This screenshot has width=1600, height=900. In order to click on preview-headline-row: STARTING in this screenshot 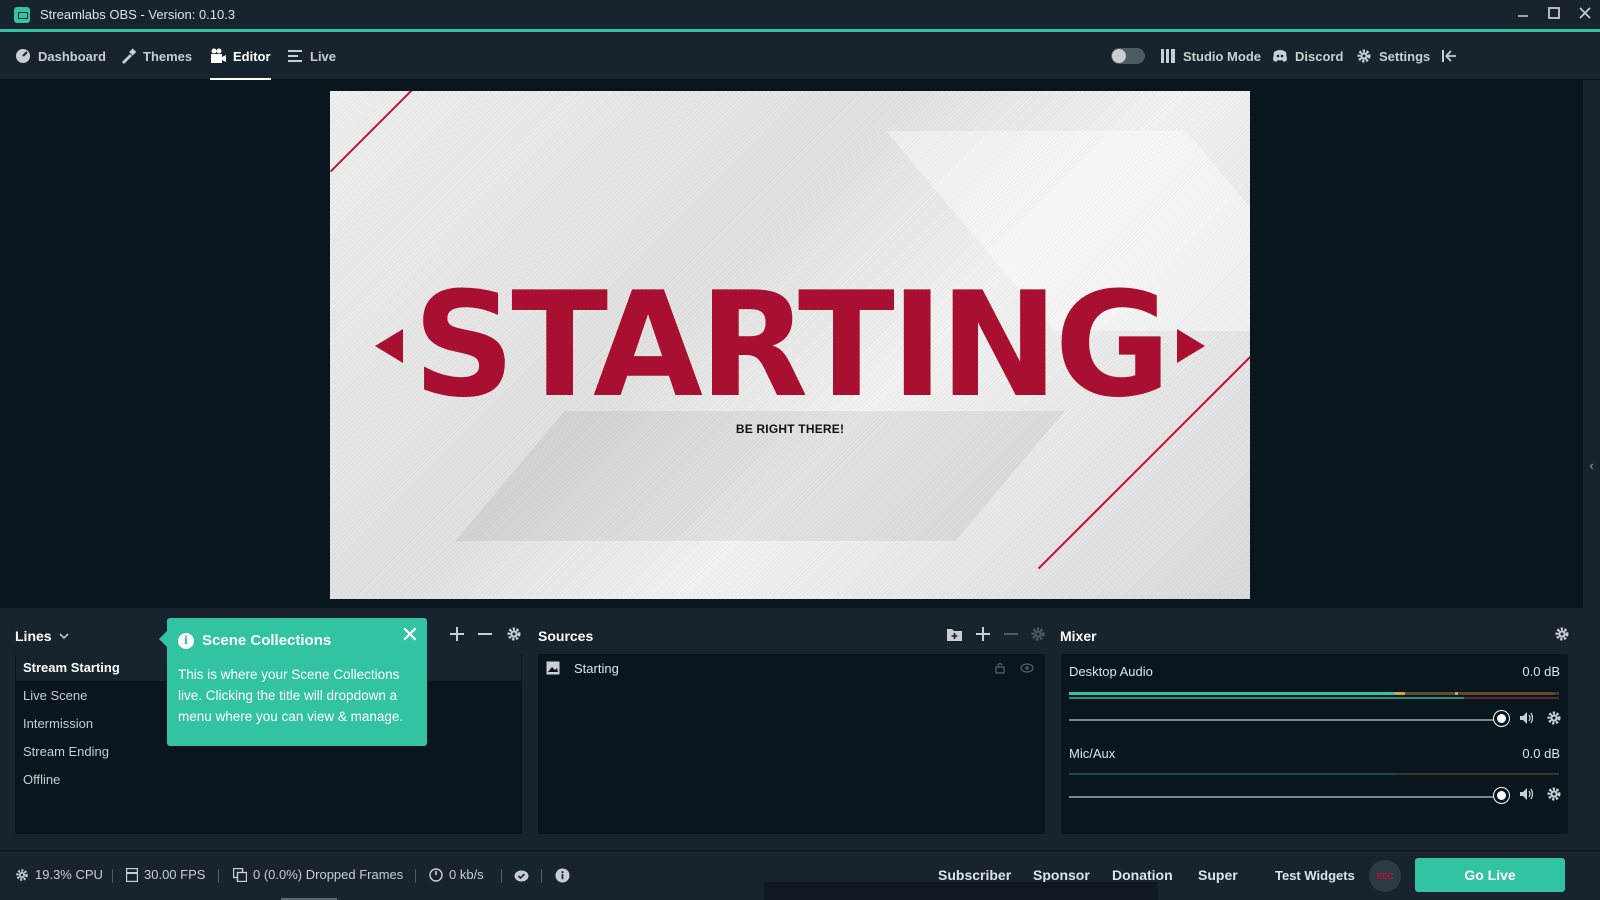, I will do `click(790, 345)`.